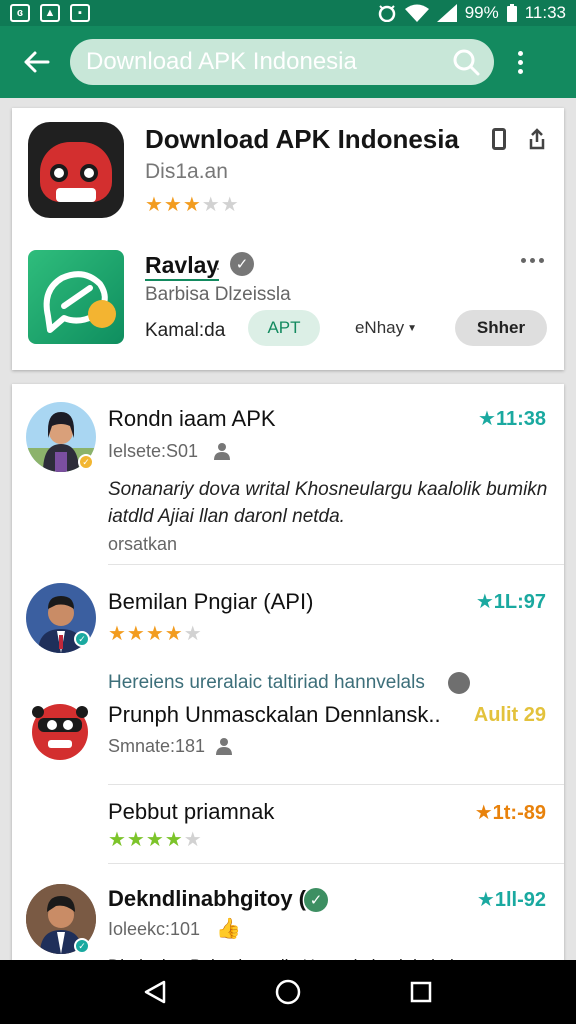 This screenshot has height=1024, width=576. What do you see at coordinates (155, 992) in the screenshot?
I see `nav-back-icon` at bounding box center [155, 992].